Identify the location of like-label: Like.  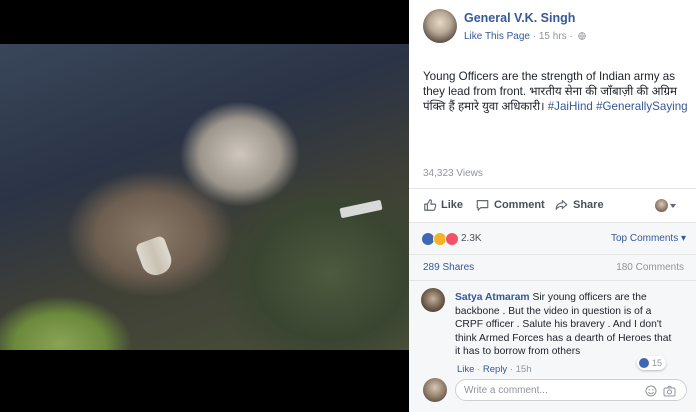
(452, 205).